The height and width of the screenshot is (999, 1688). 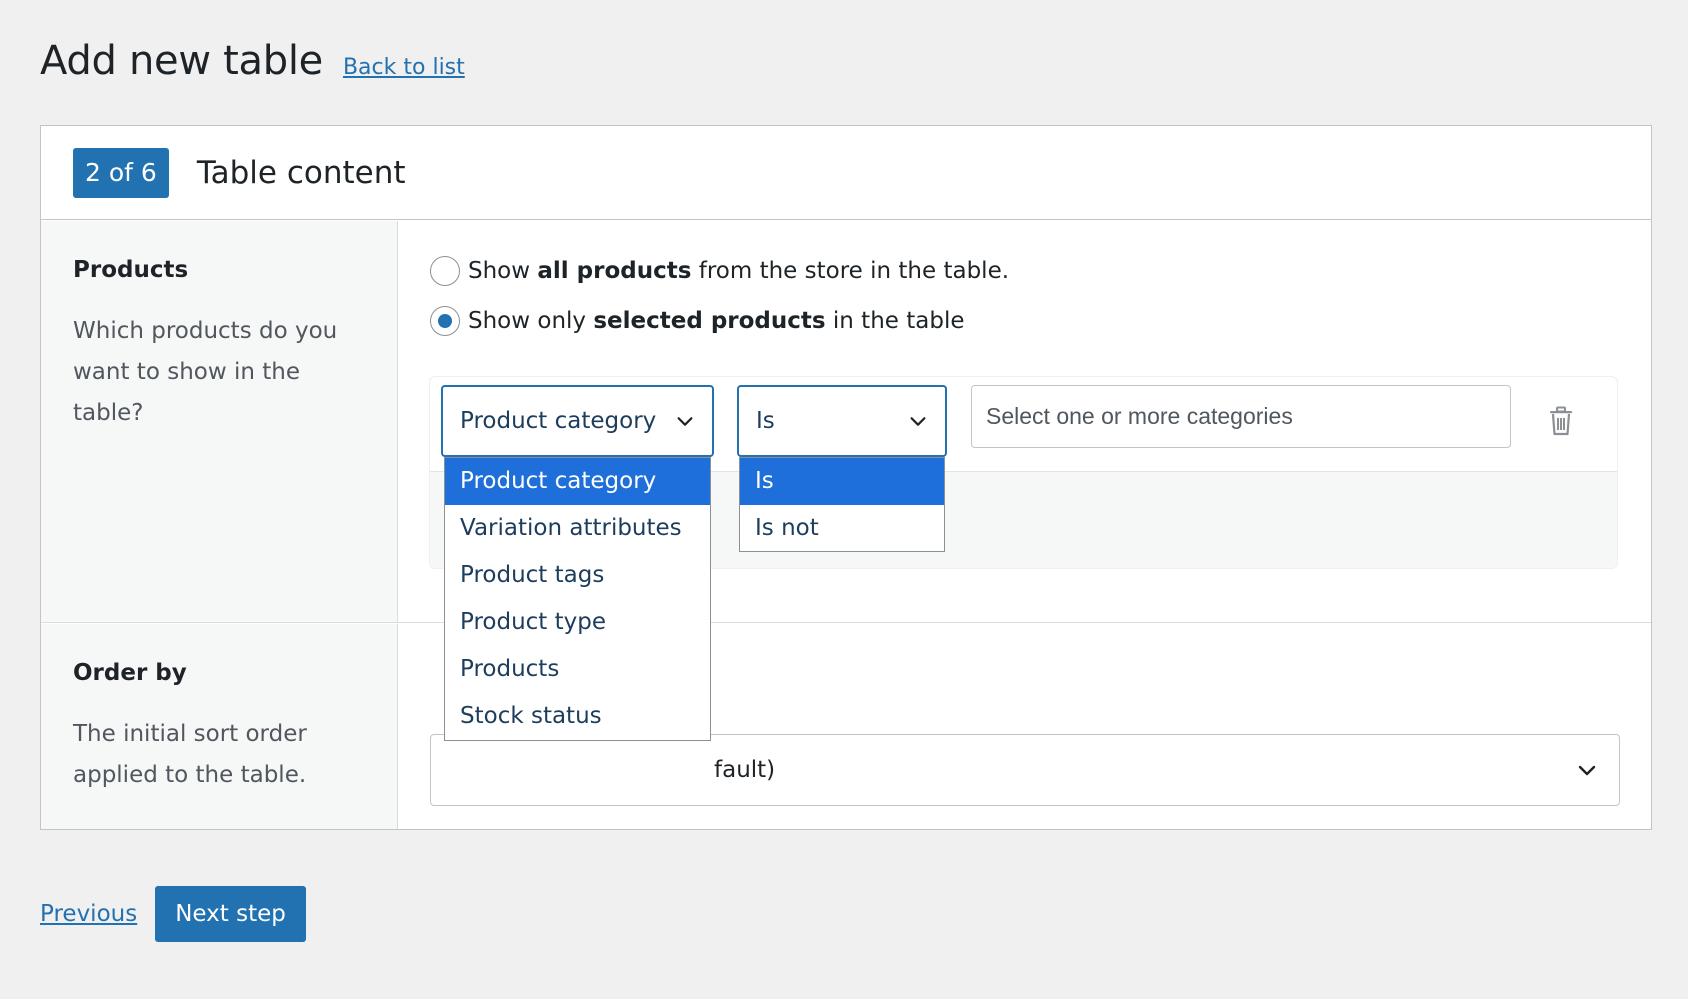 I want to click on radio-selected-products: Show only selected products in the table, so click(x=697, y=321).